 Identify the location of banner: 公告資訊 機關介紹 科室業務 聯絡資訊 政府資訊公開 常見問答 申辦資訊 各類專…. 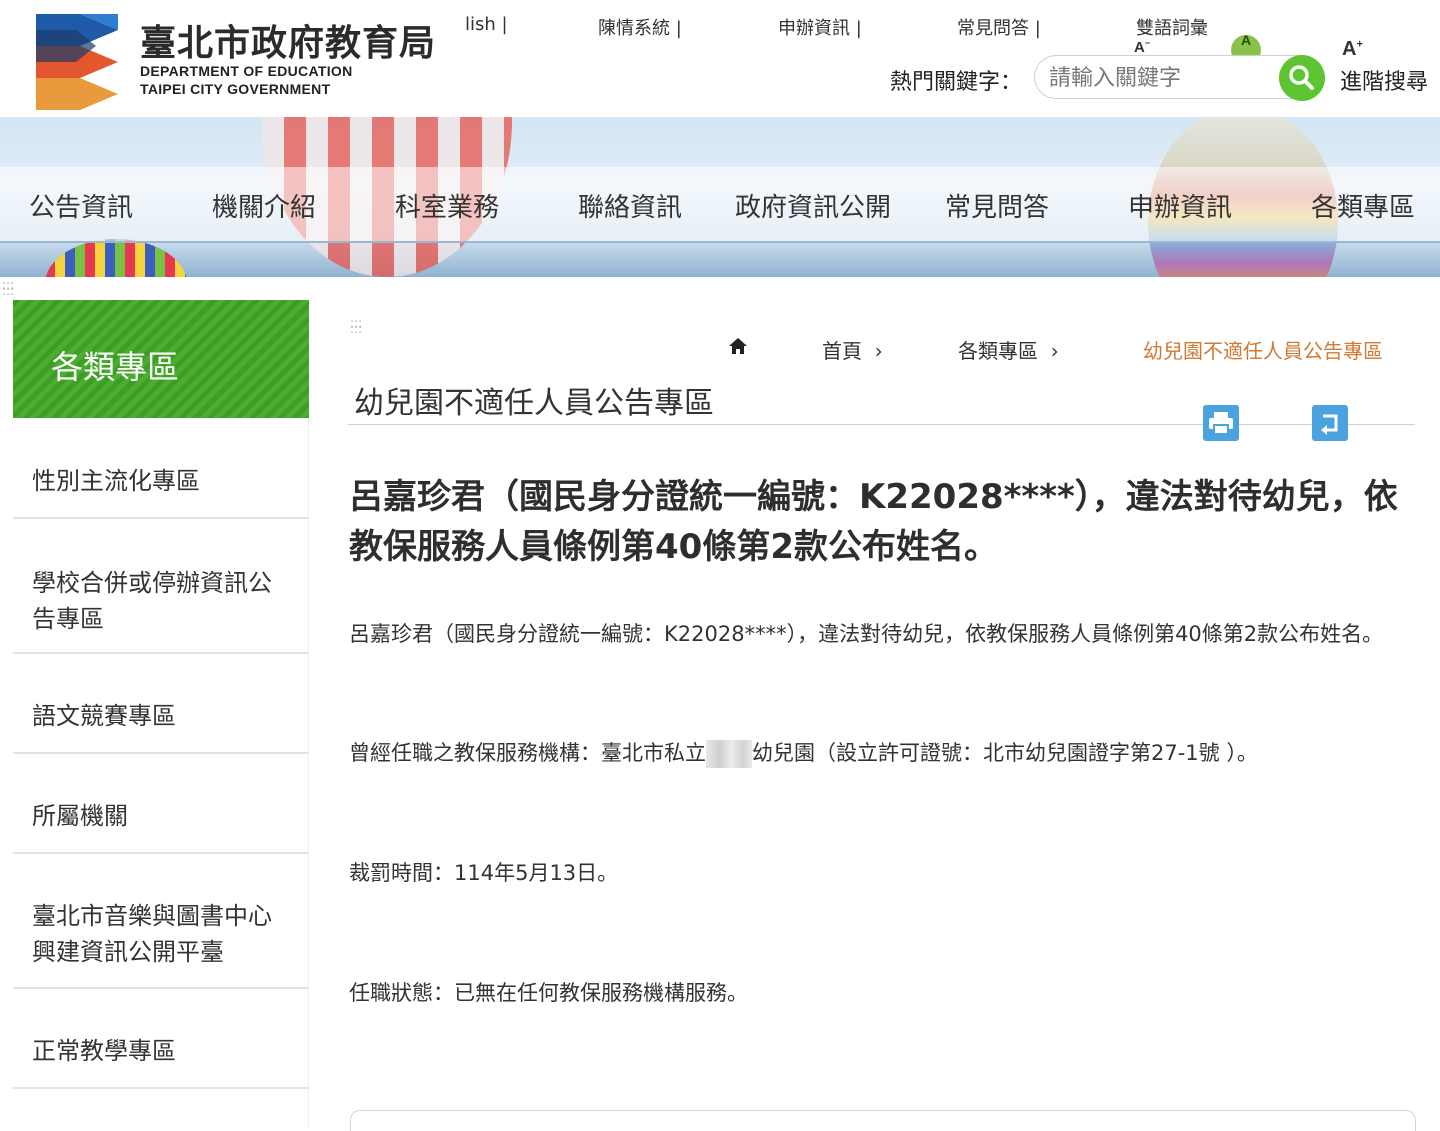
(720, 197).